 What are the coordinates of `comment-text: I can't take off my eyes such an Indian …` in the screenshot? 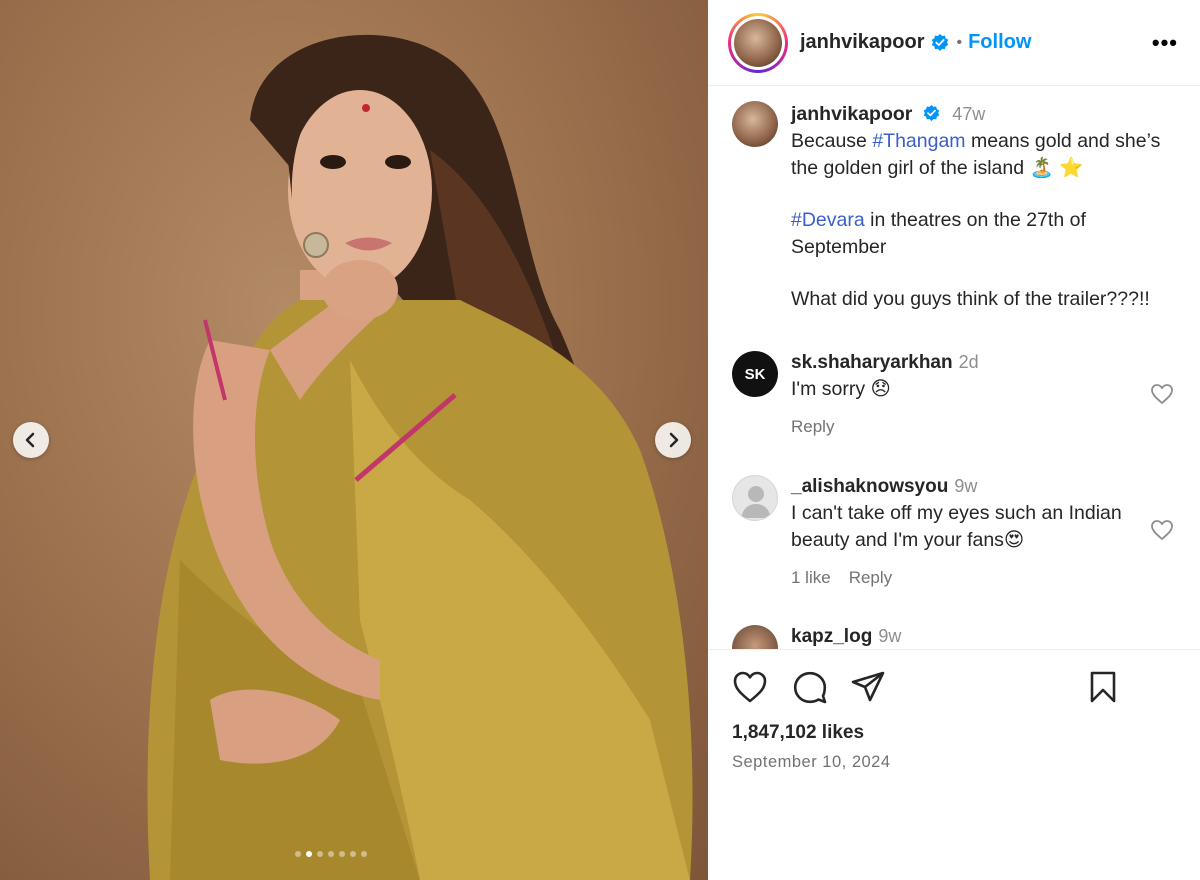 It's located at (956, 526).